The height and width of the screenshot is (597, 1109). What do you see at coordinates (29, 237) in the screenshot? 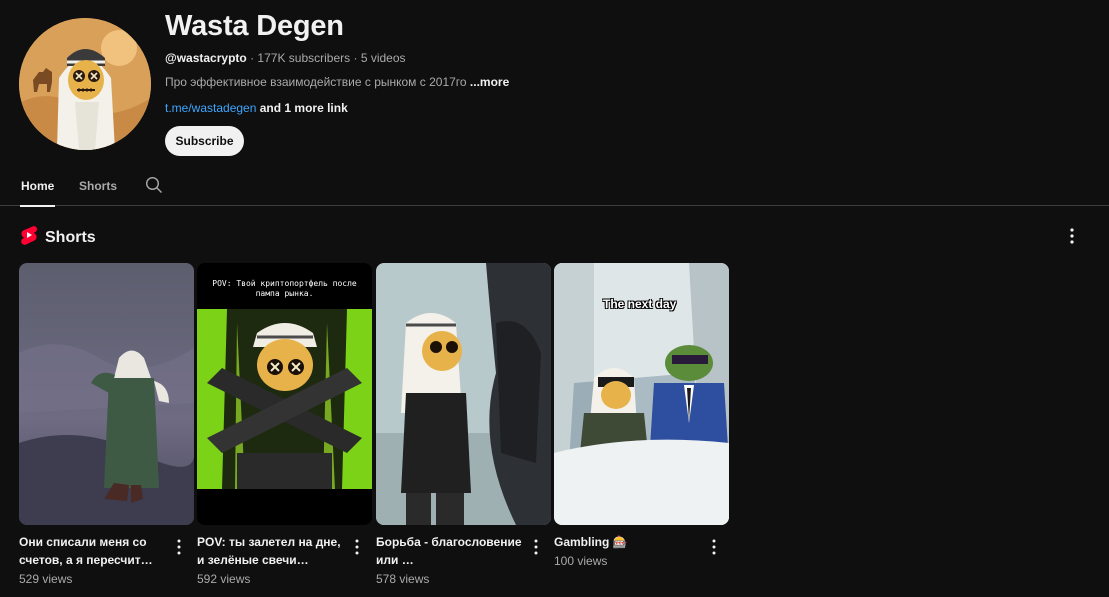
I see `shorts-logo-icon` at bounding box center [29, 237].